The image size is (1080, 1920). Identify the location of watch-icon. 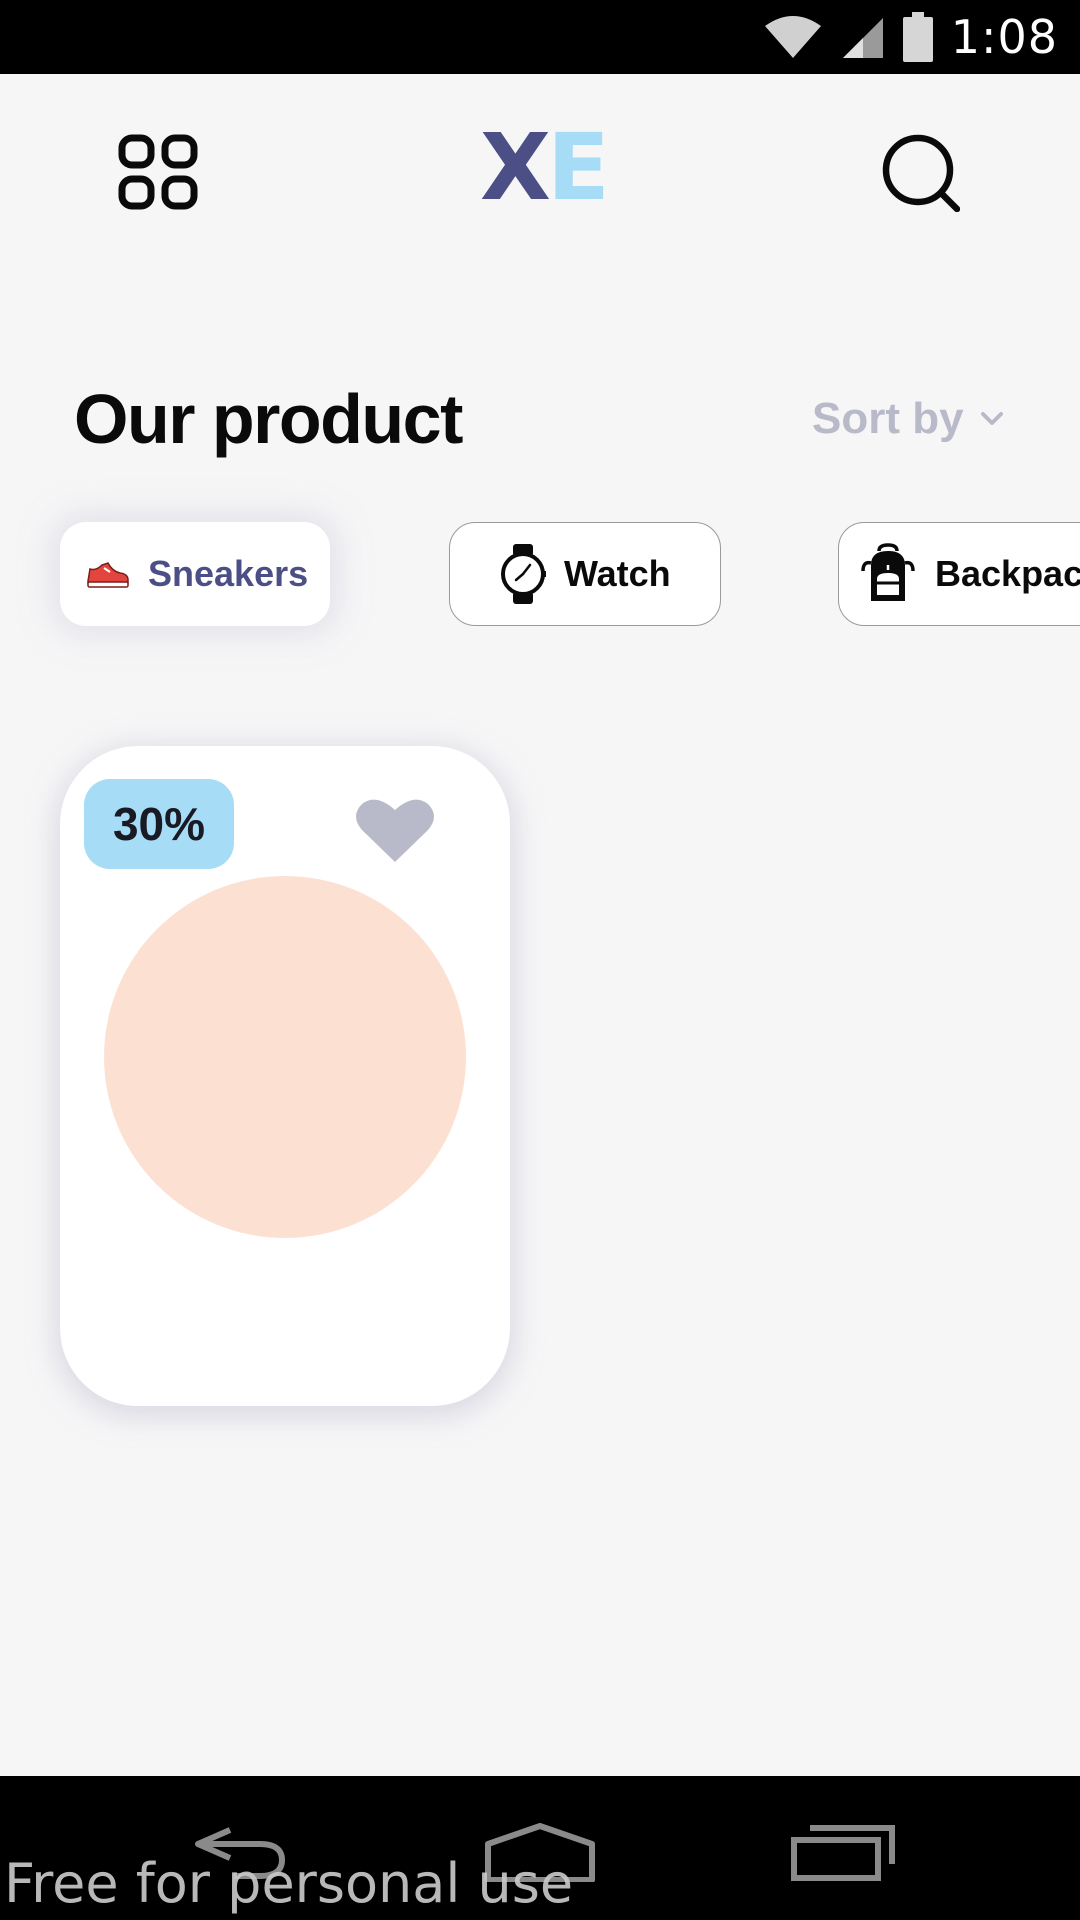
(523, 574).